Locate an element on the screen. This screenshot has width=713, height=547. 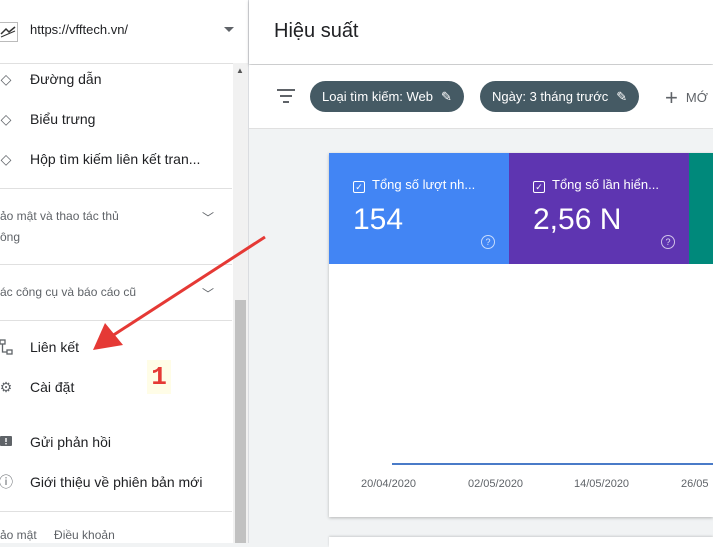
links-icon is located at coordinates (7, 347).